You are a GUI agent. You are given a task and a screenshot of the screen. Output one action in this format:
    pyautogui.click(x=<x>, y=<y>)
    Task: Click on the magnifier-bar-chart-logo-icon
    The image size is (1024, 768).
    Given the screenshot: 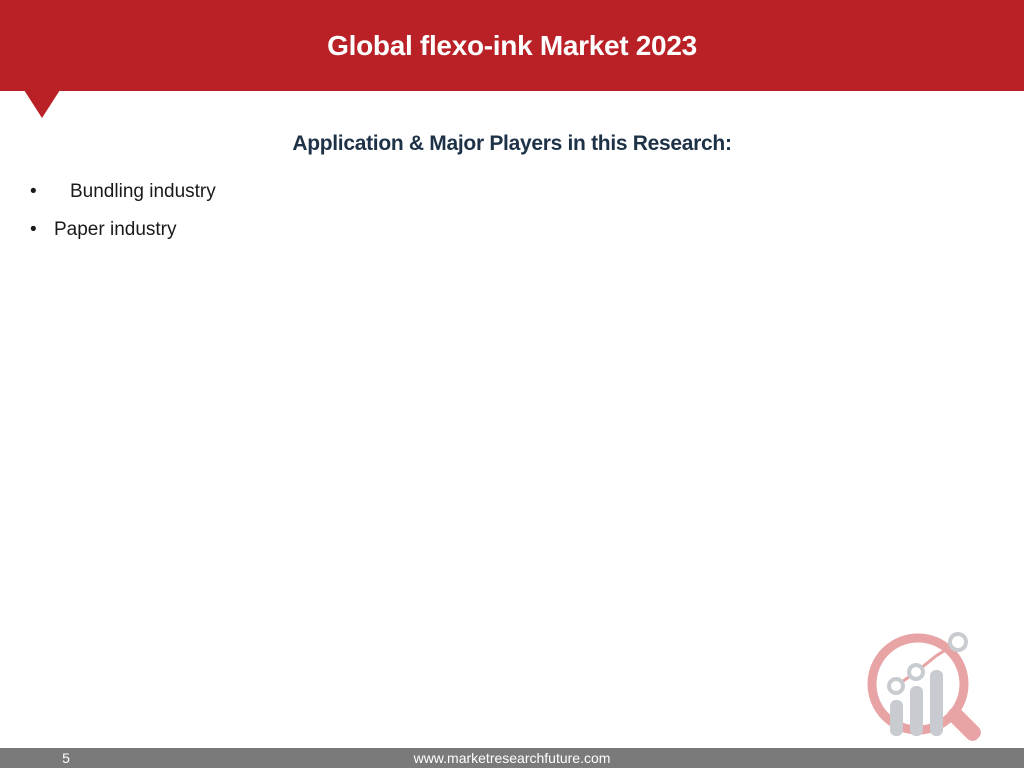 What is the action you would take?
    pyautogui.click(x=924, y=686)
    